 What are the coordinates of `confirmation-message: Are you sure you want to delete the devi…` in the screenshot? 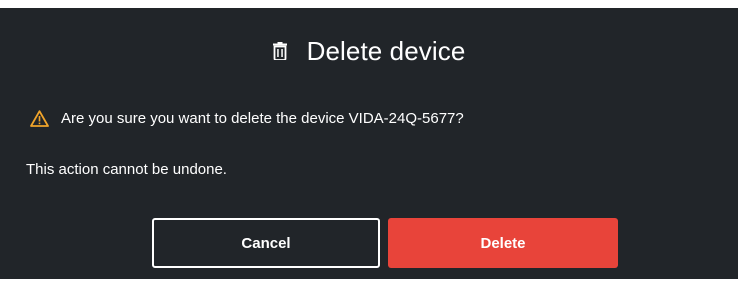 It's located at (247, 118).